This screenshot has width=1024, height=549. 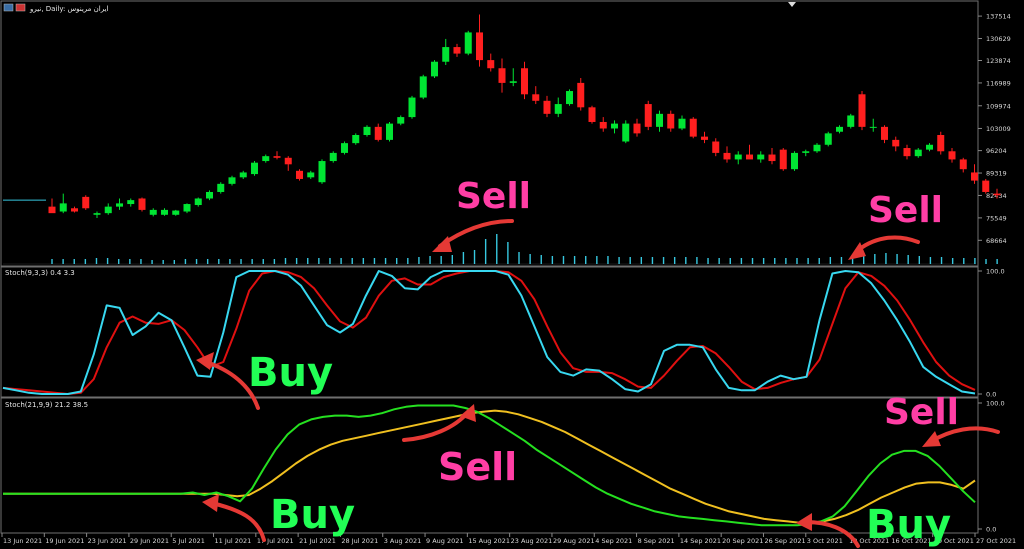 What do you see at coordinates (998, 129) in the screenshot?
I see `price-tick-label: 103009` at bounding box center [998, 129].